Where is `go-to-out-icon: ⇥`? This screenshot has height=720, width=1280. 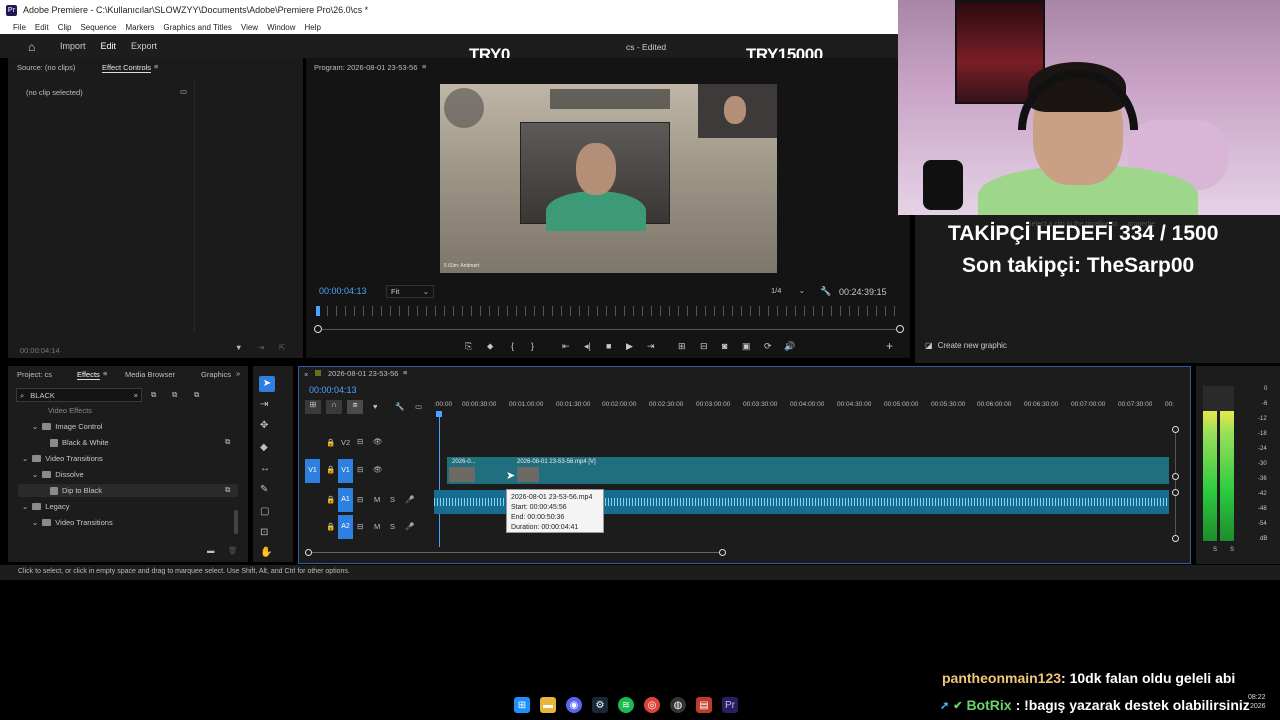
go-to-out-icon: ⇥ is located at coordinates (651, 346).